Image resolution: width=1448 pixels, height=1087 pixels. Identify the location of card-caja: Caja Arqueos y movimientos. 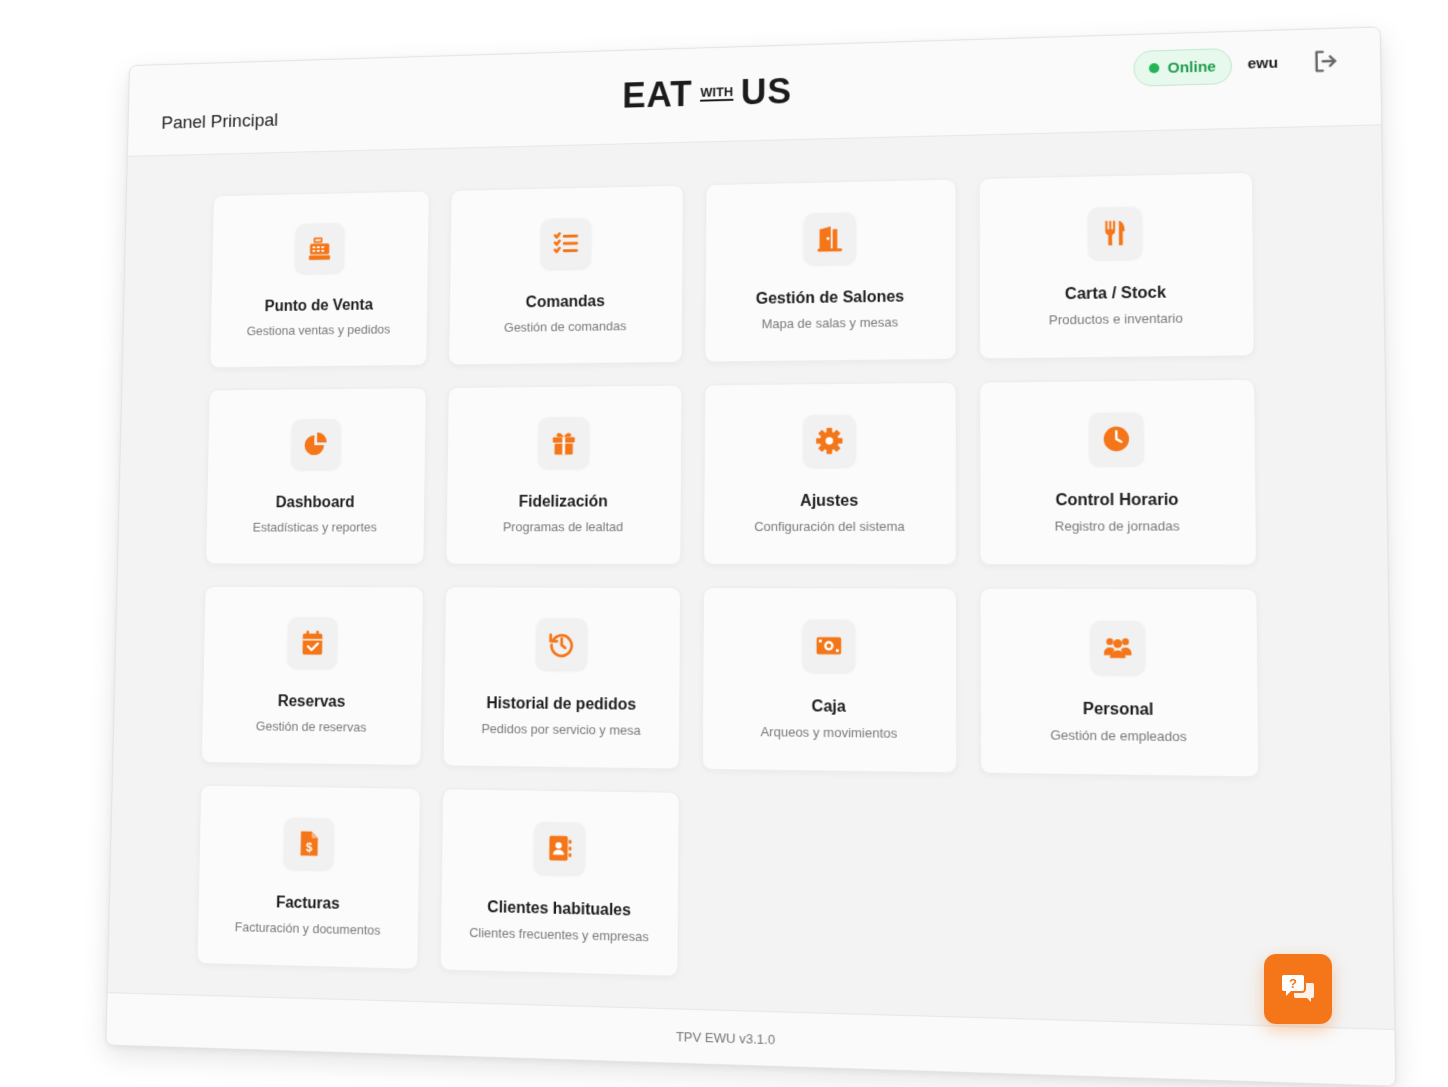
(829, 680).